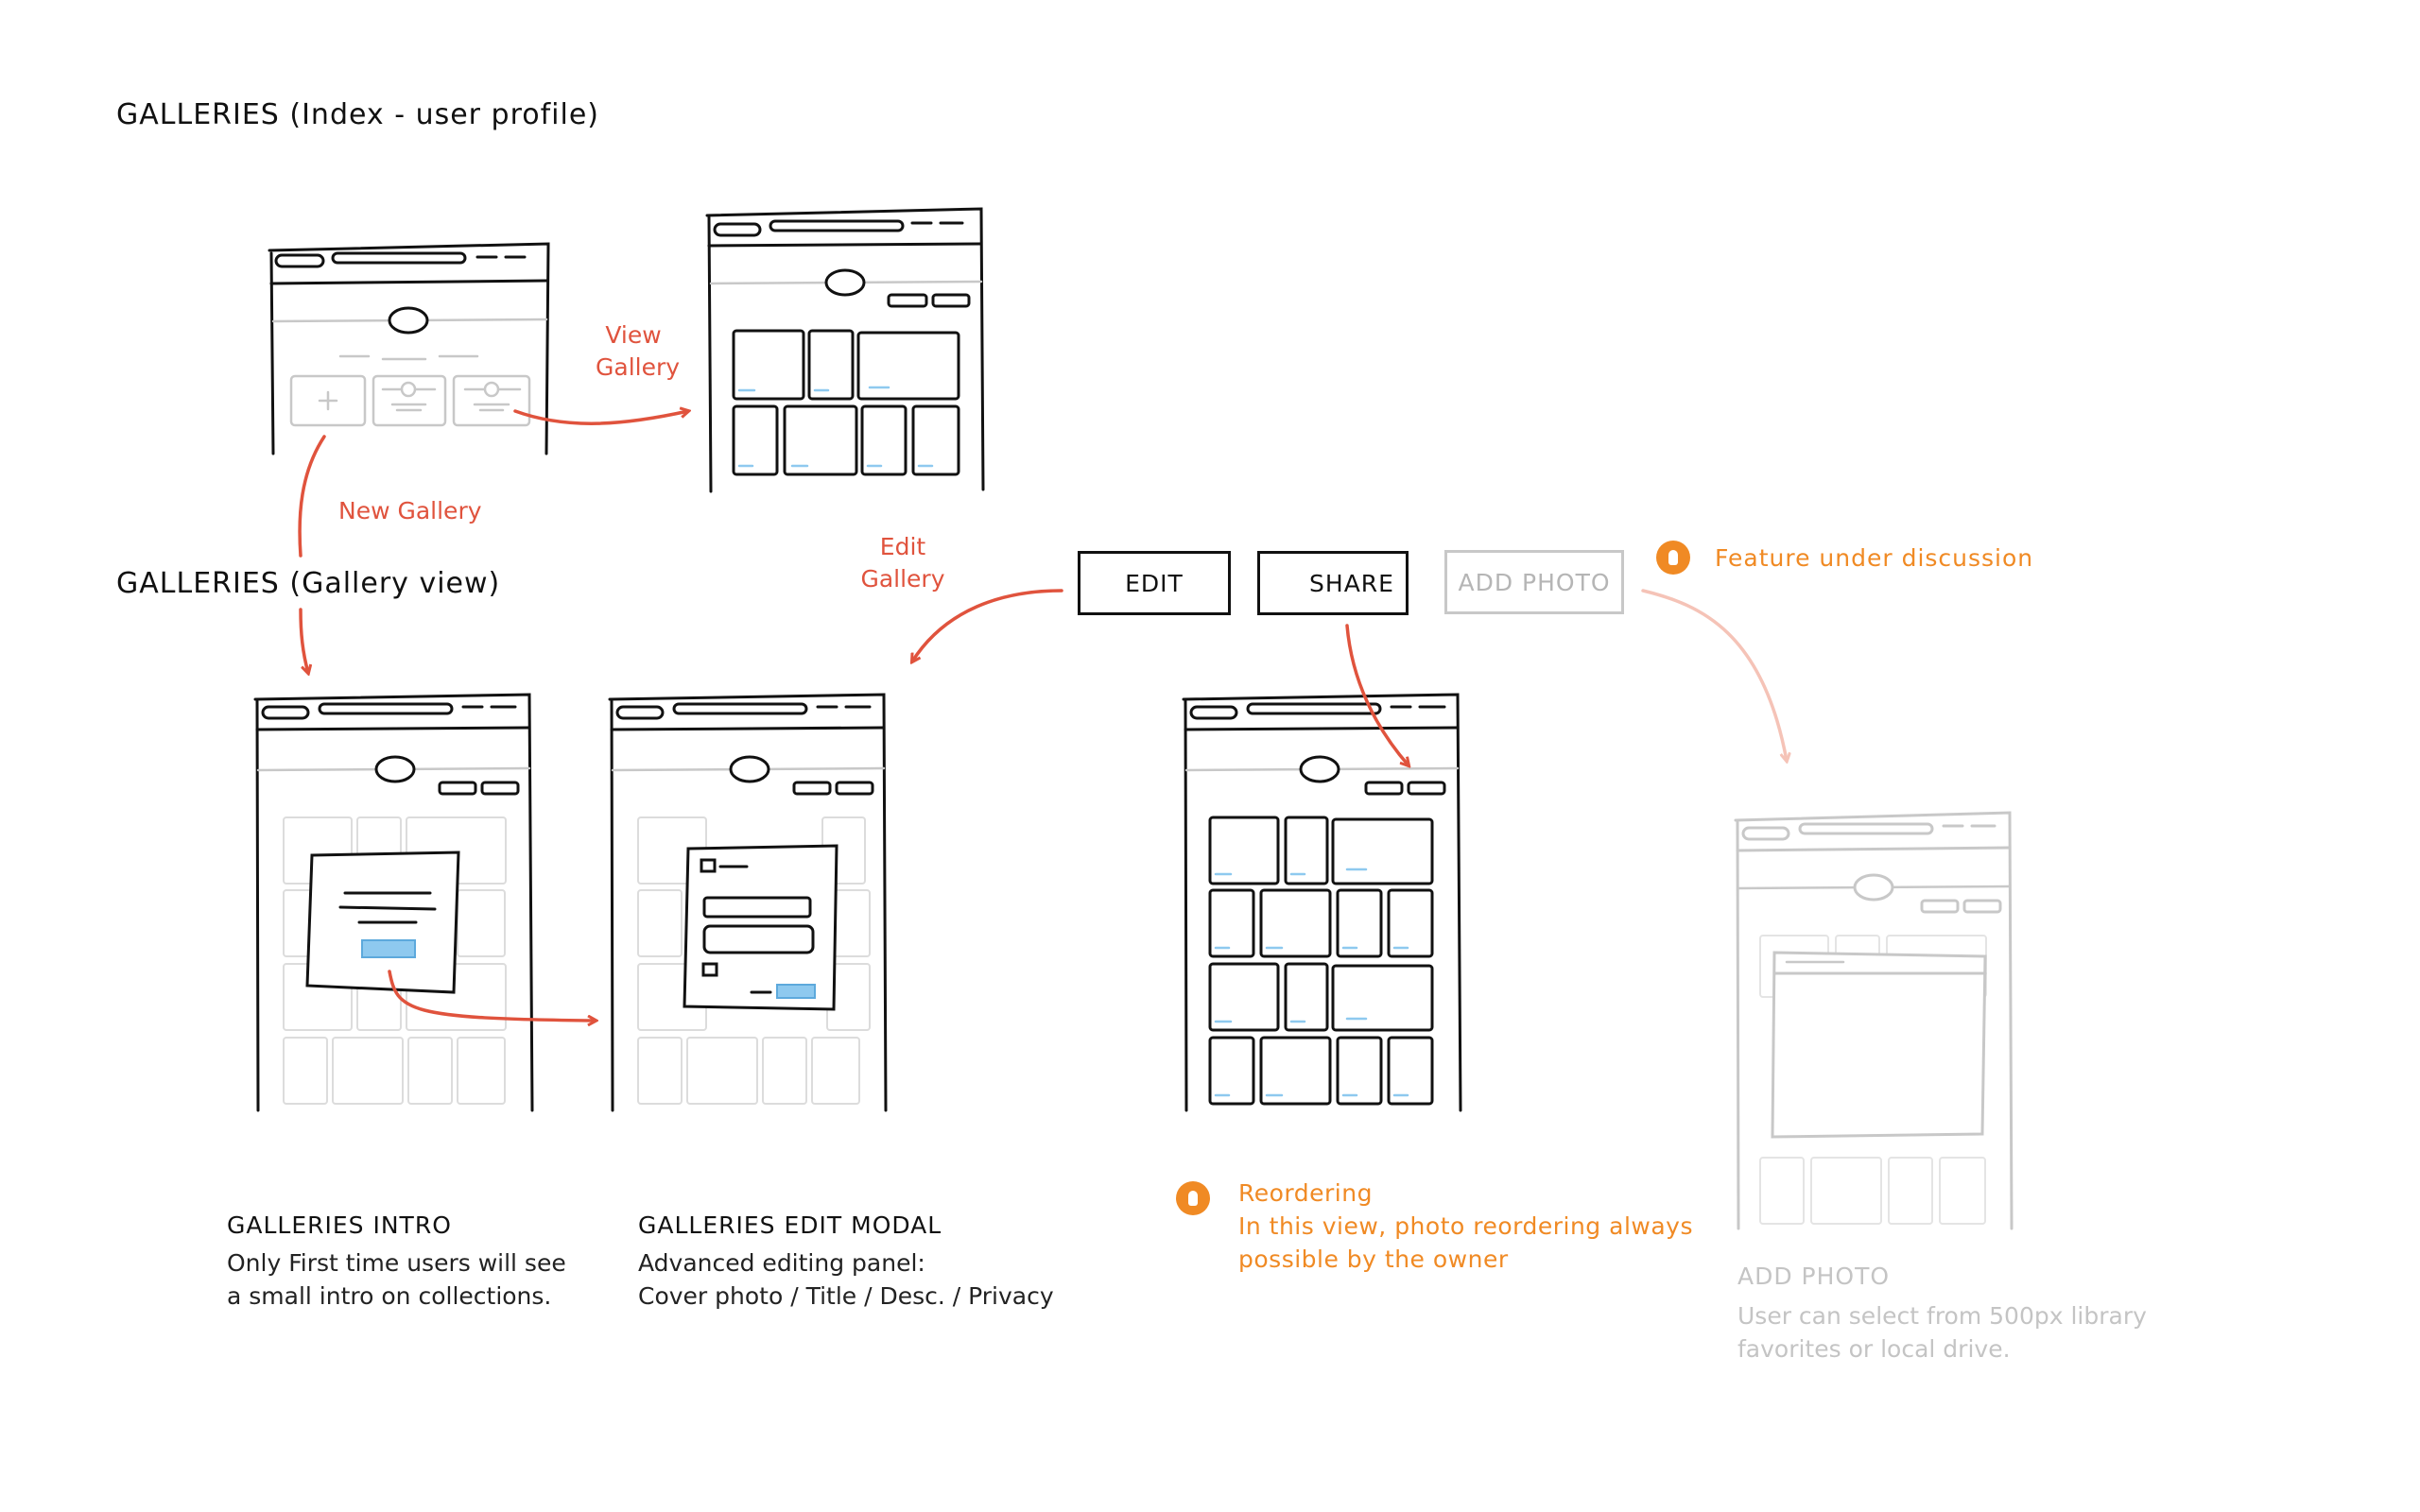 The height and width of the screenshot is (1512, 2420). Describe the element at coordinates (393, 902) in the screenshot. I see `wireframe-intro` at that location.